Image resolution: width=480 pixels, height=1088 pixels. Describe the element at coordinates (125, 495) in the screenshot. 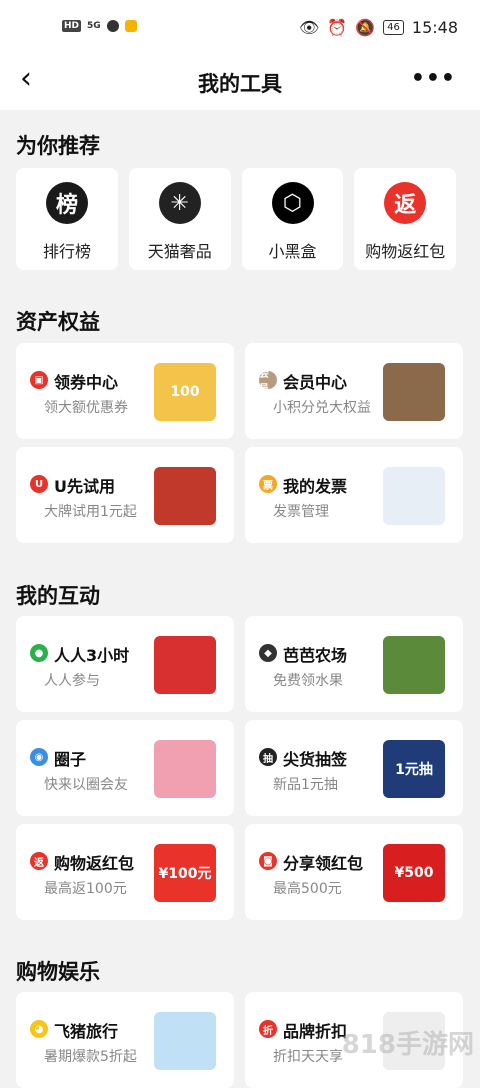

I see `tool-card: U U先试用大牌试用1元起` at that location.